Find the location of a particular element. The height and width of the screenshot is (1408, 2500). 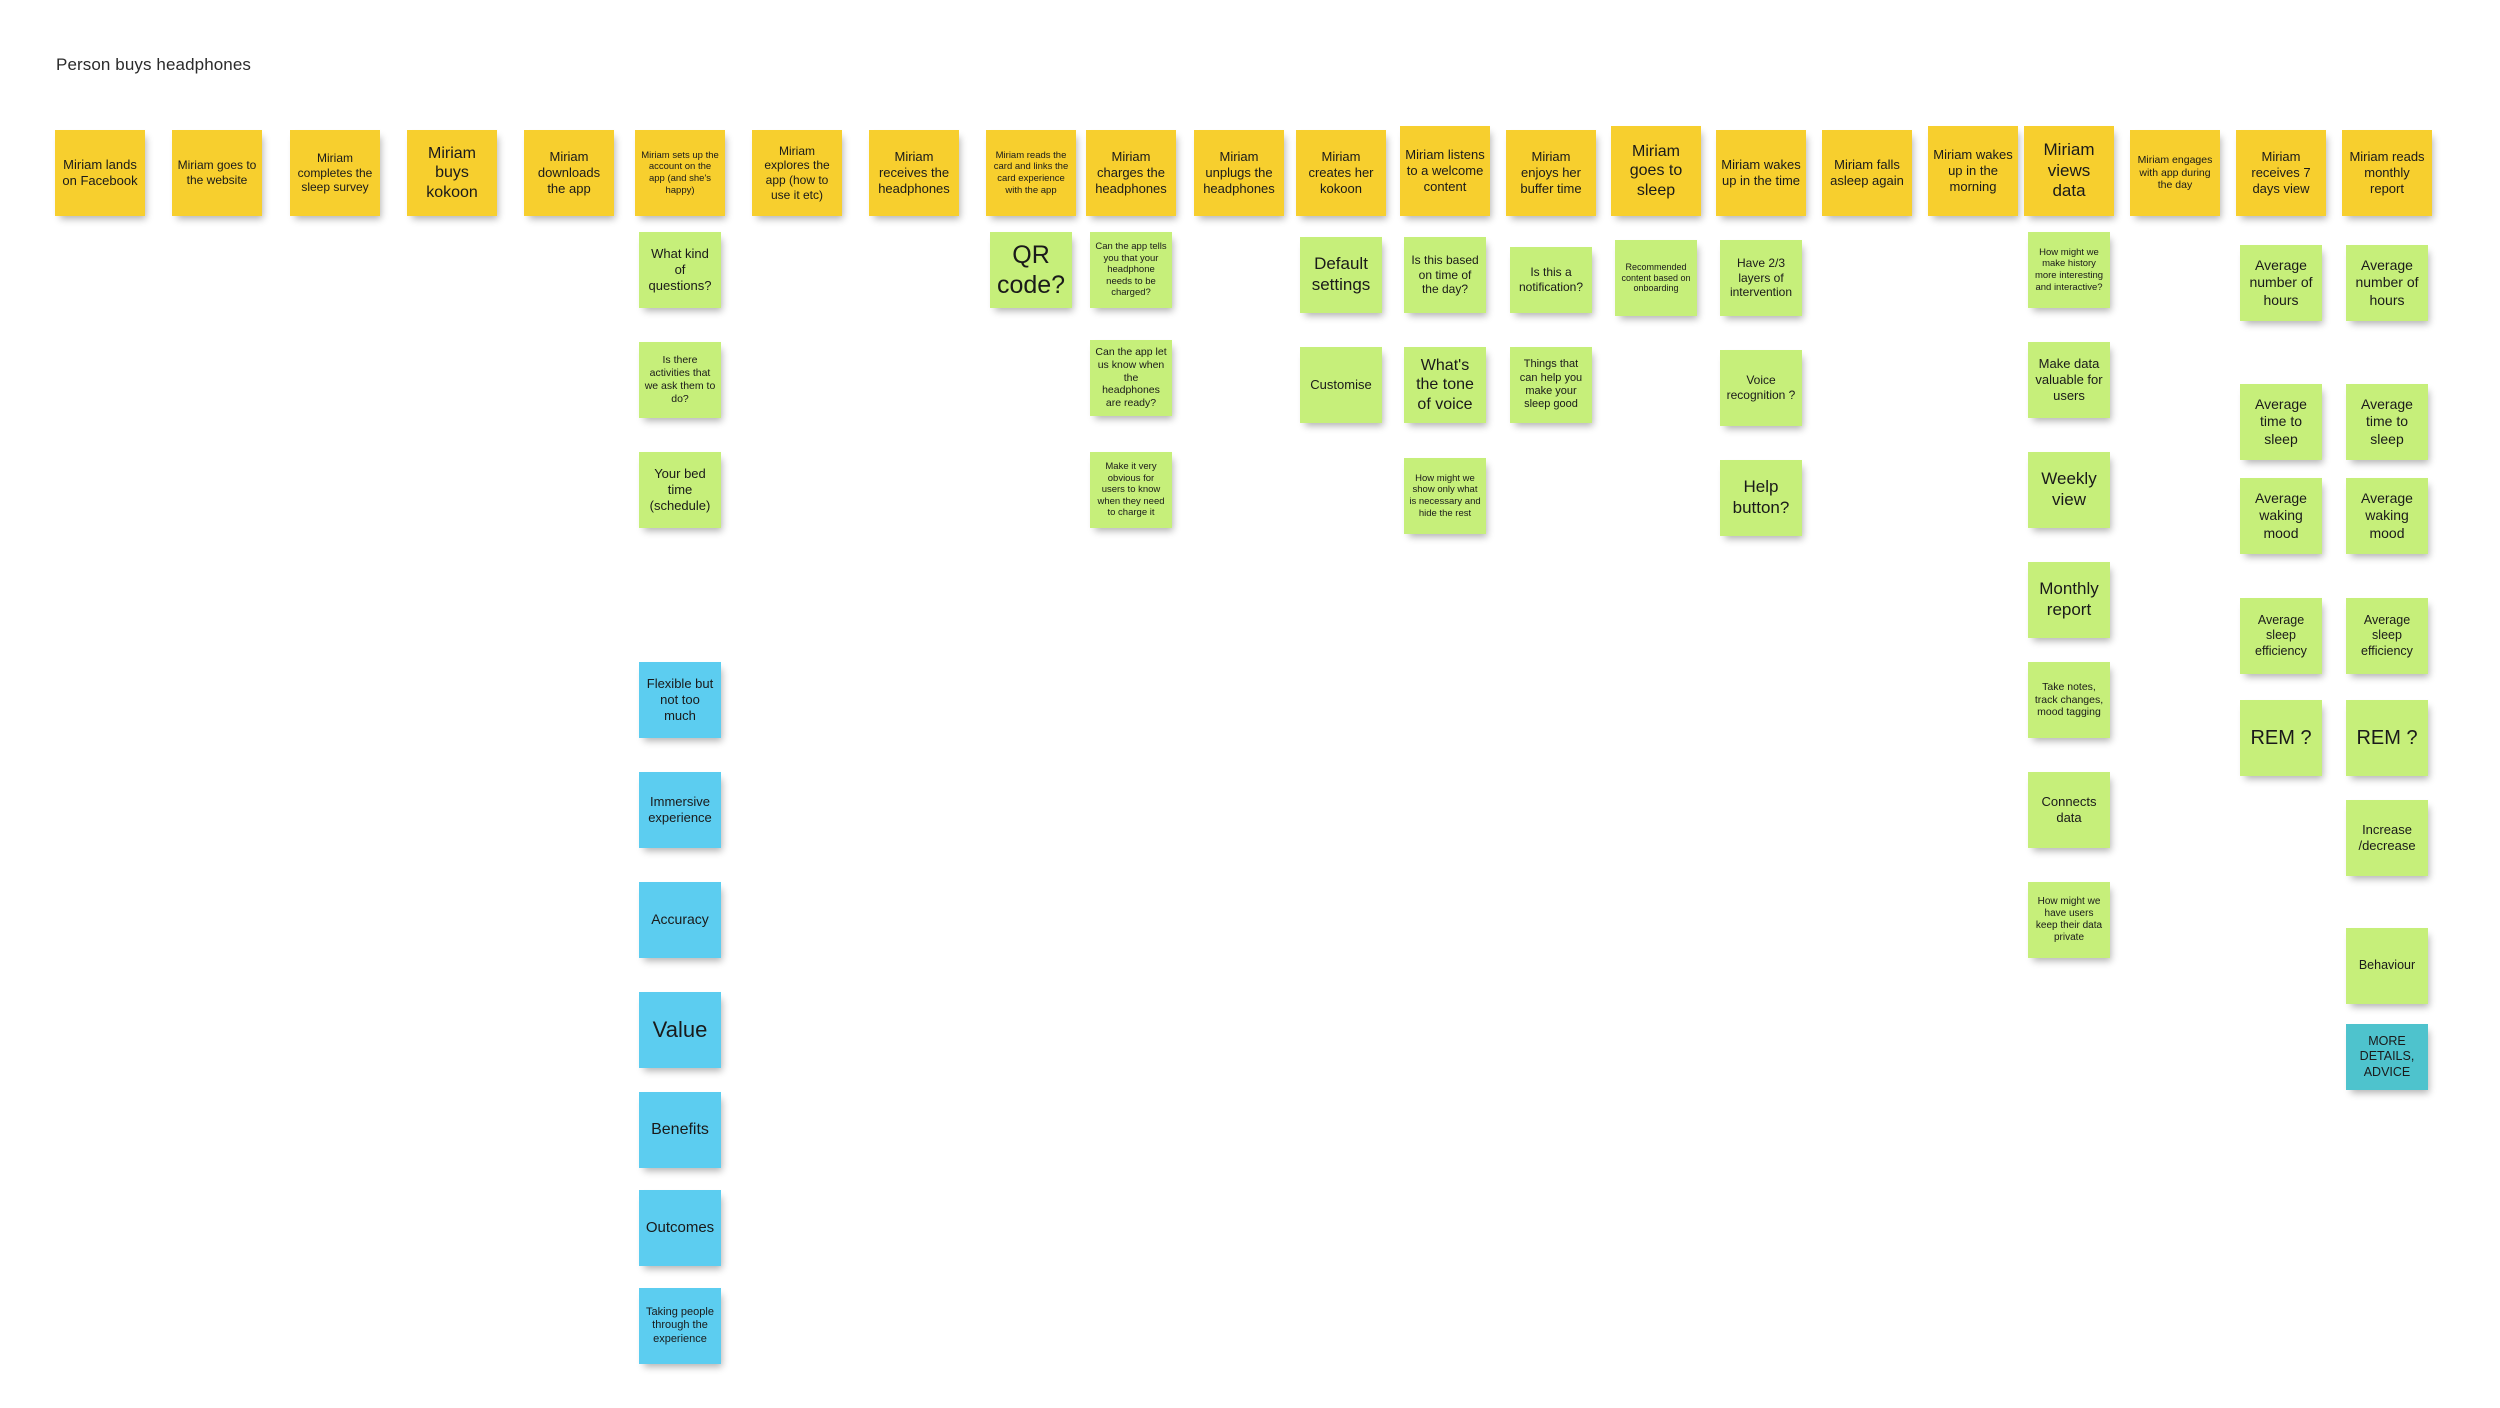

journey-step-note: Miriam receives the headphones is located at coordinates (914, 173).